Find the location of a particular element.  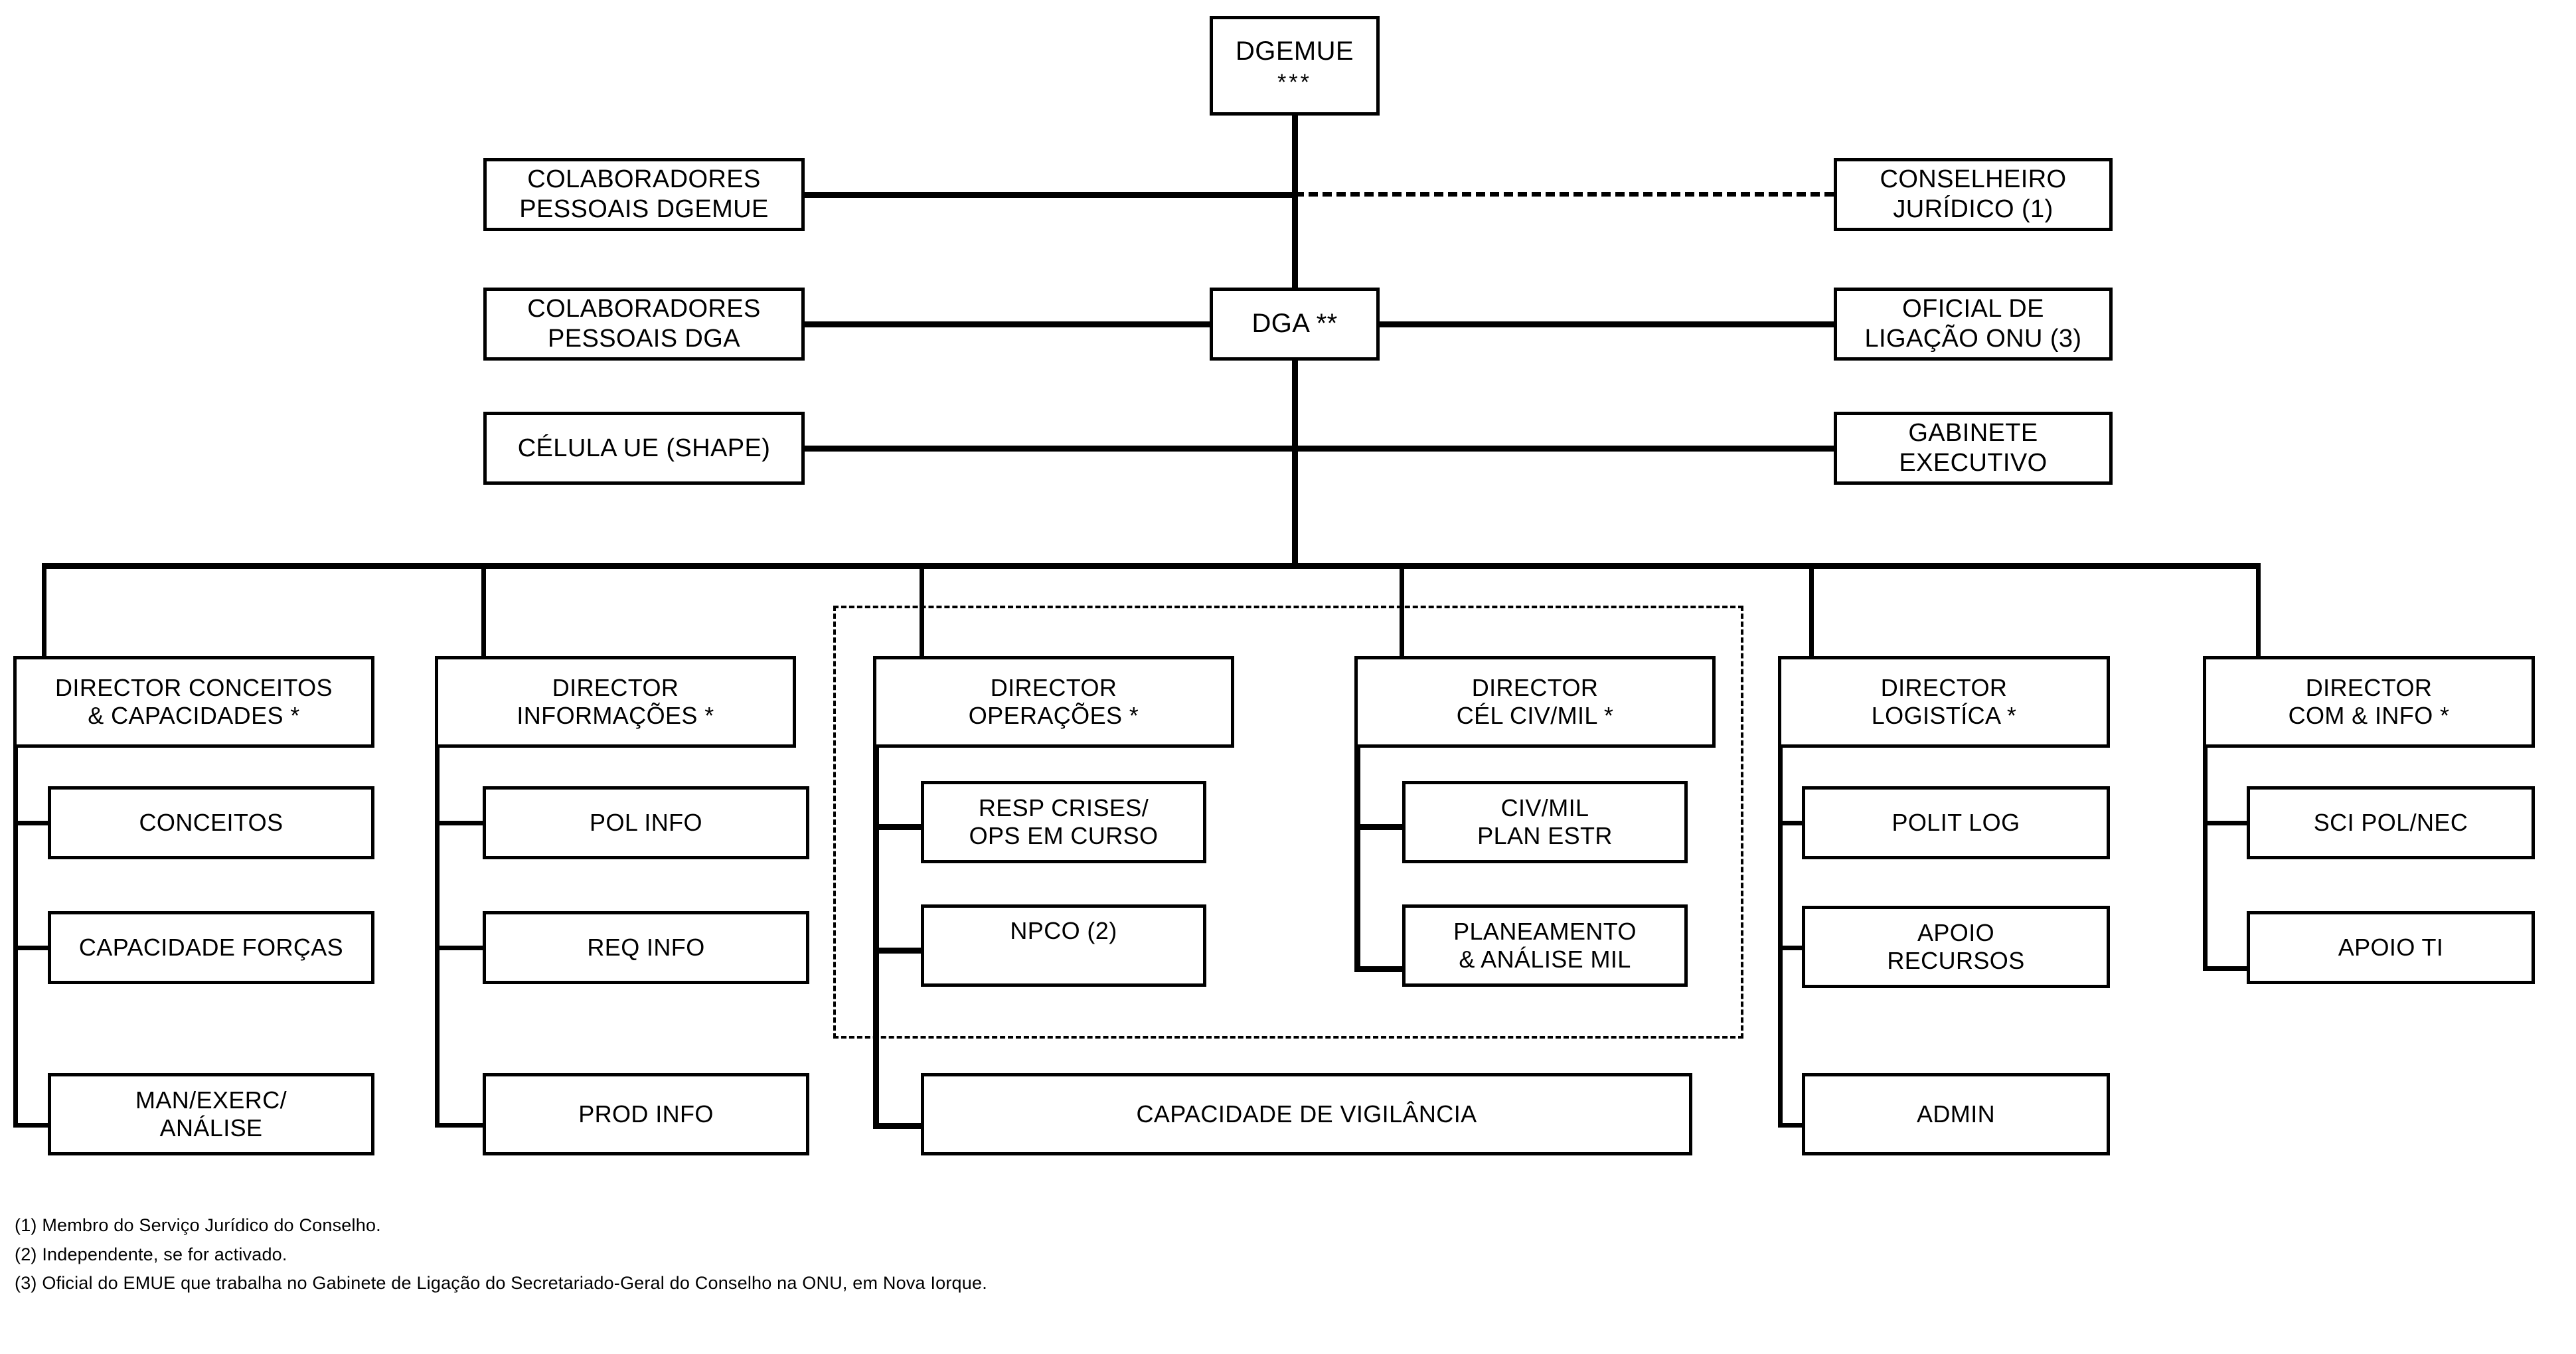

node-label-line1: CONCEITOS is located at coordinates (211, 822).